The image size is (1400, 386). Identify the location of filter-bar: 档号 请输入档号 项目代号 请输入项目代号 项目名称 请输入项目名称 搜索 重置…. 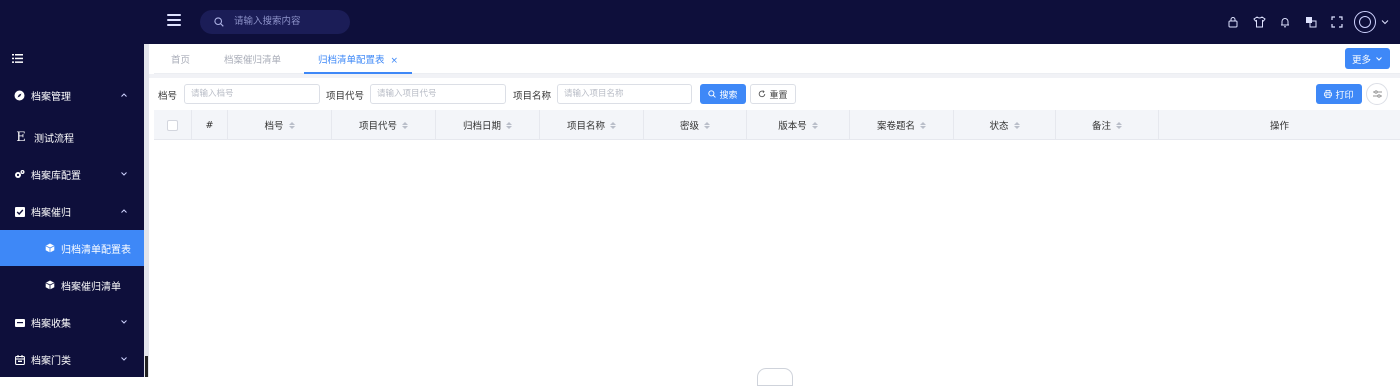
(777, 94).